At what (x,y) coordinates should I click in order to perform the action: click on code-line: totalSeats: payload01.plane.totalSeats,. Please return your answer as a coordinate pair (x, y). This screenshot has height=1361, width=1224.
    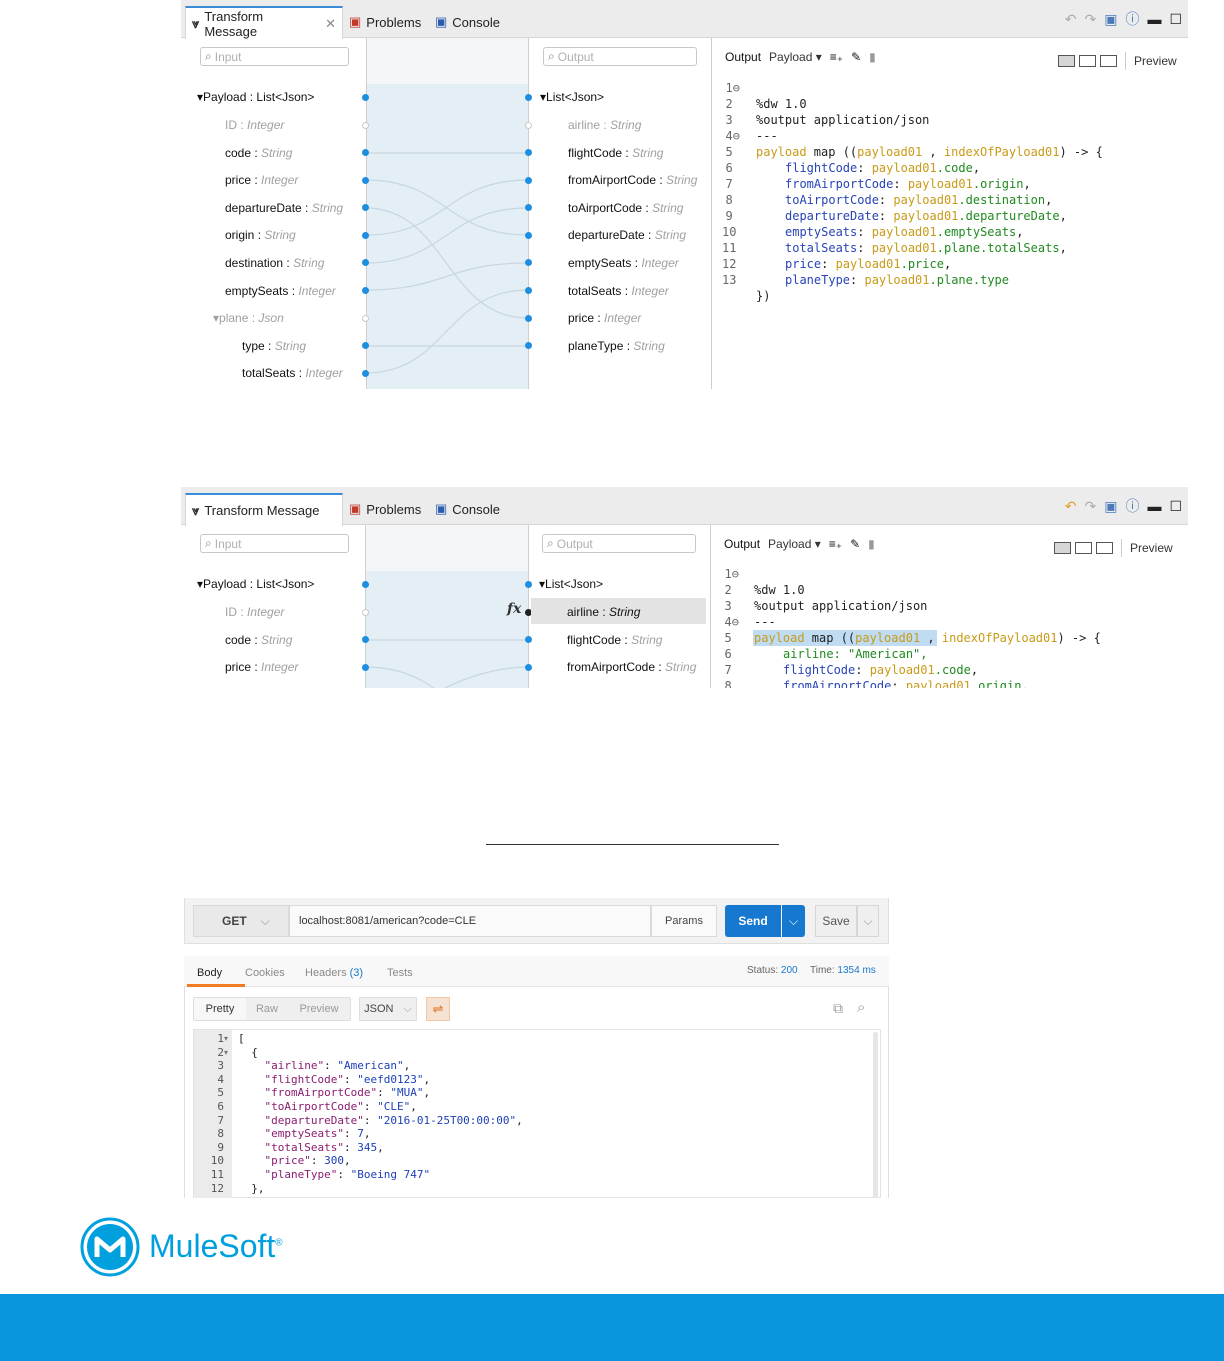
    Looking at the image, I should click on (929, 248).